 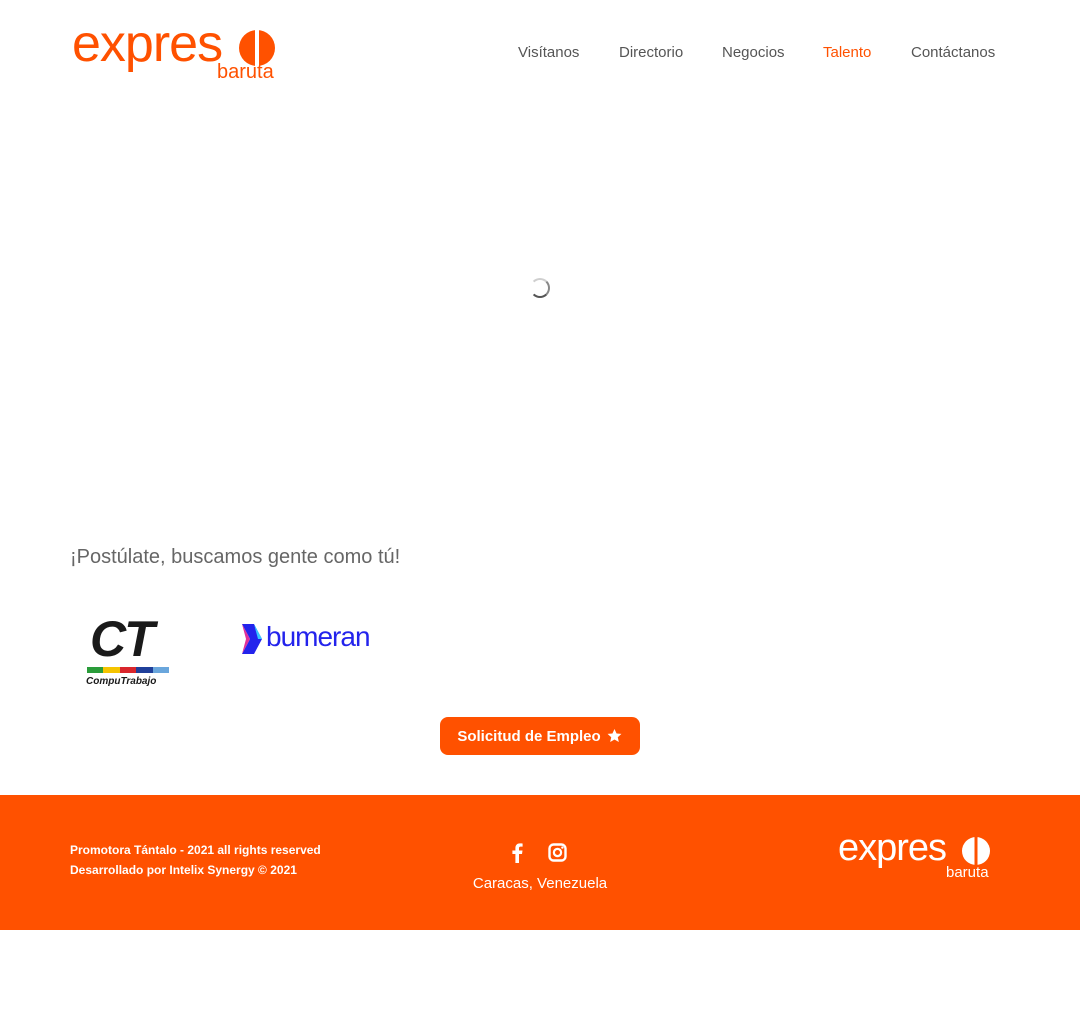 I want to click on computrabajo-stripes, so click(x=128, y=670).